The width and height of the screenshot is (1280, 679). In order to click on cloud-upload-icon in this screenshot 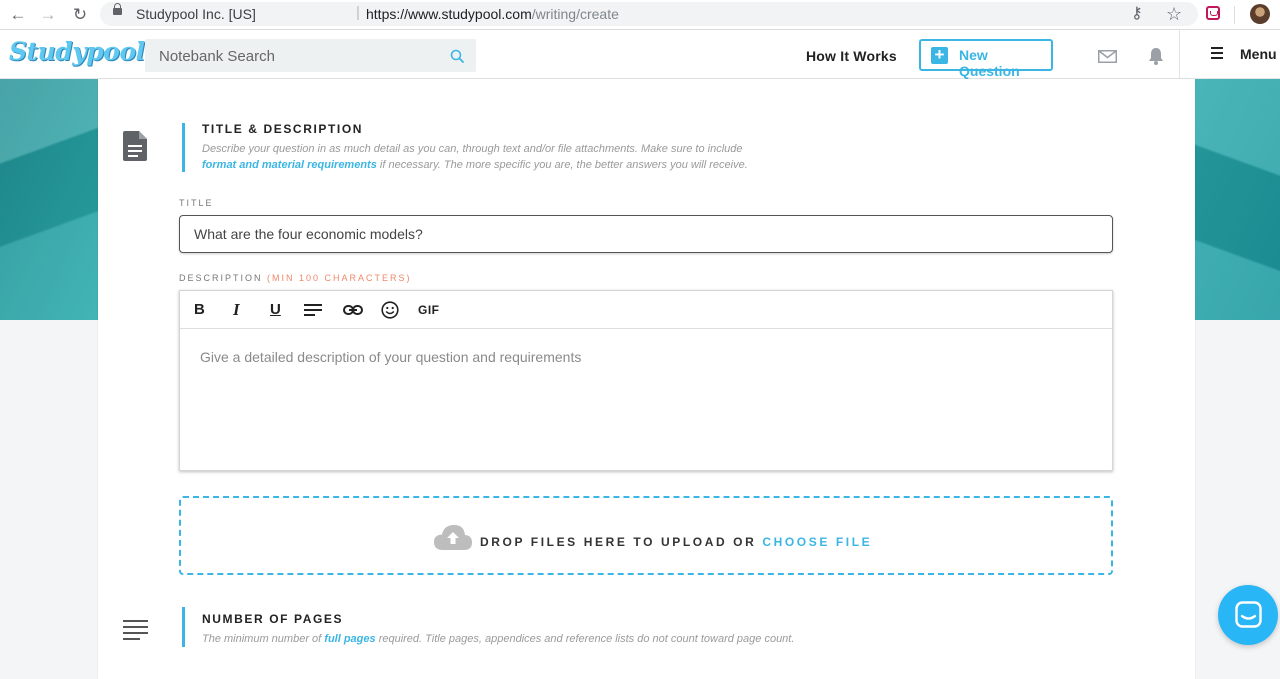, I will do `click(453, 537)`.